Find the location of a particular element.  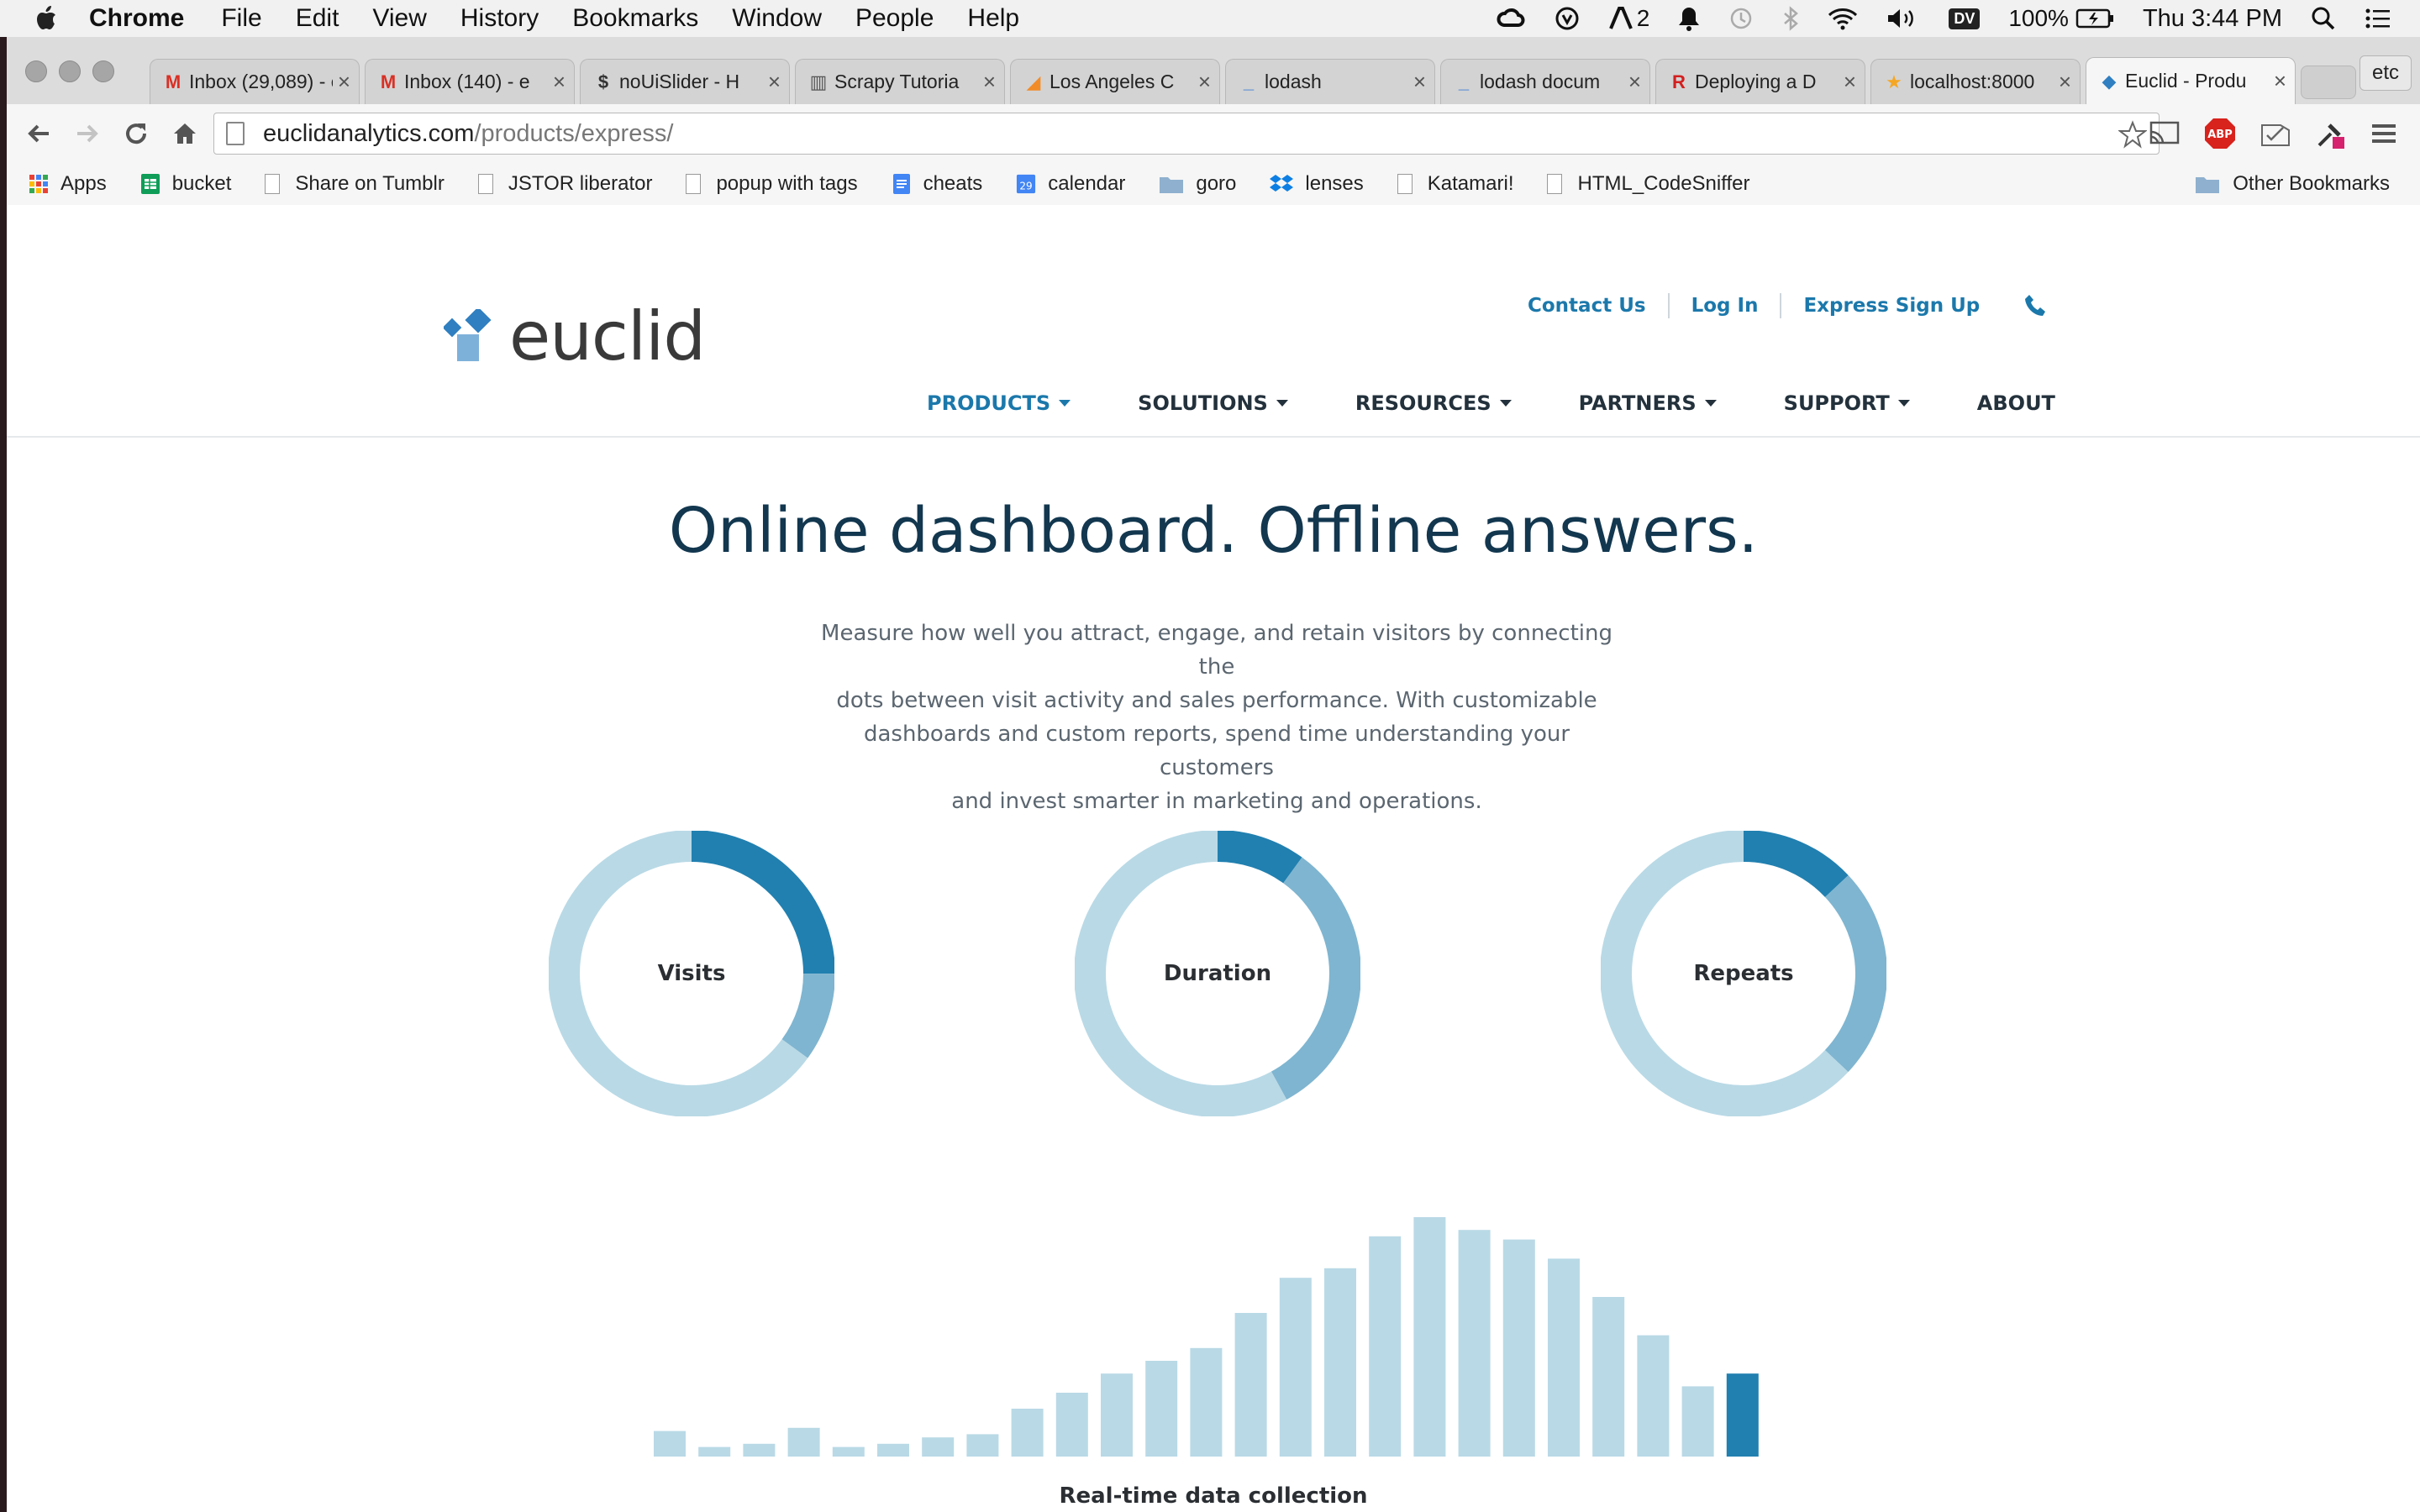

minimize-window-button is located at coordinates (70, 71).